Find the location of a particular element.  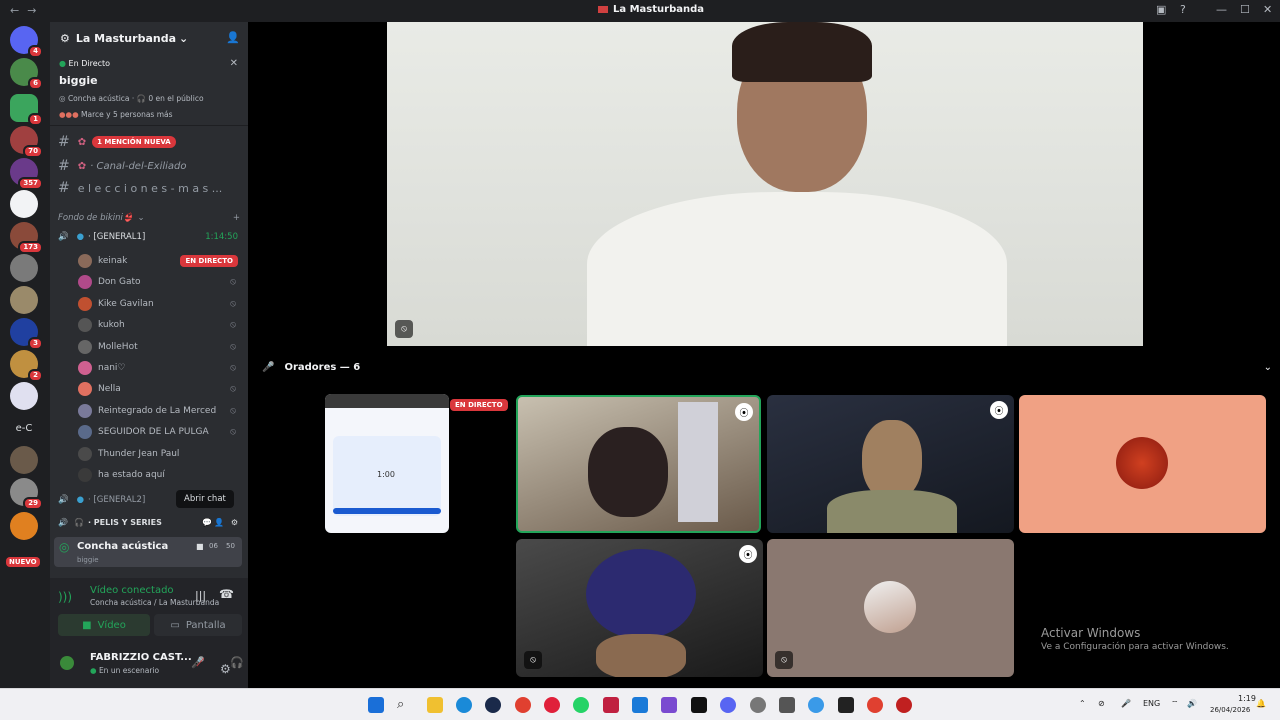

disconnect-icon: ☎ is located at coordinates (226, 594).